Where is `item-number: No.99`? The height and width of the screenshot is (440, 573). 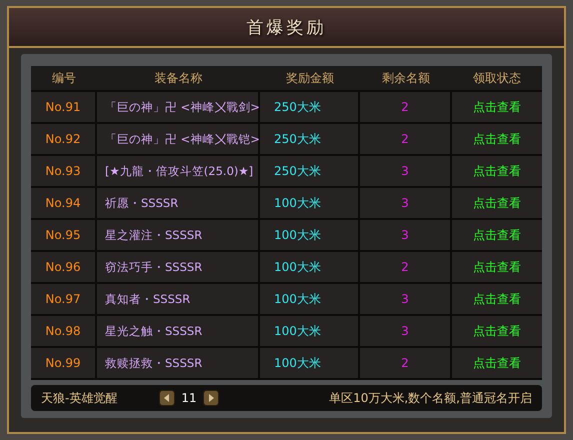
item-number: No.99 is located at coordinates (63, 363).